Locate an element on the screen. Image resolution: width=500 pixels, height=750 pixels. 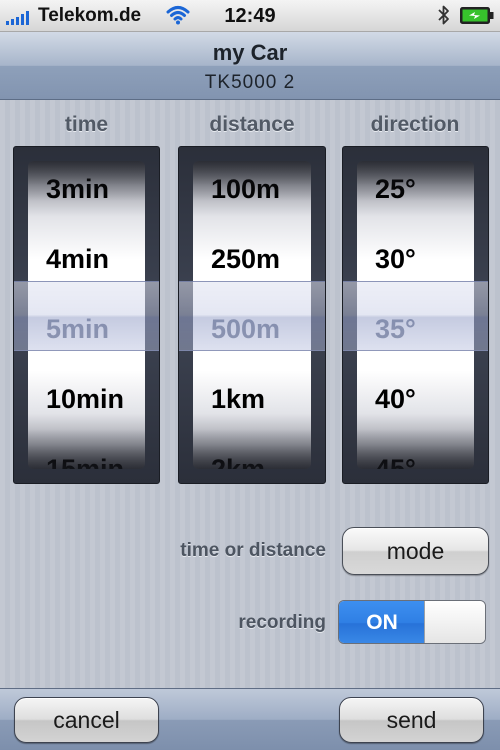
recording-toggle: ON is located at coordinates (412, 622).